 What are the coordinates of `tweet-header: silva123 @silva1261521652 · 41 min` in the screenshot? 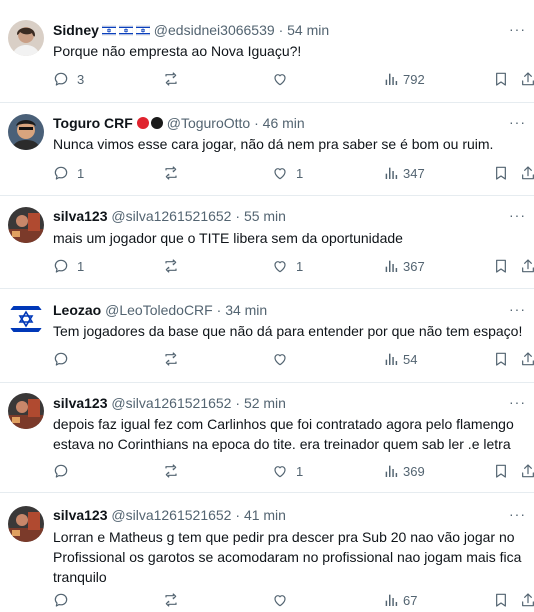 It's located at (169, 515).